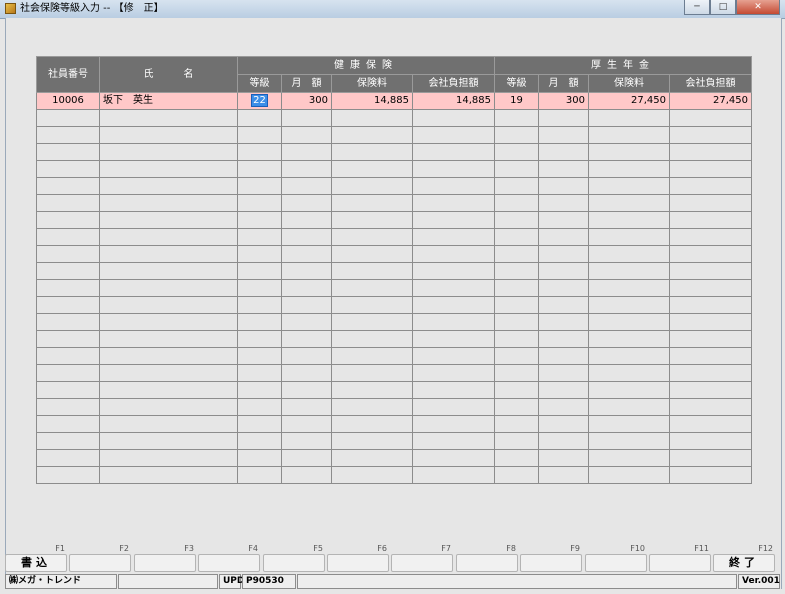 The height and width of the screenshot is (594, 785). Describe the element at coordinates (68, 101) in the screenshot. I see `cell-employee-no: 10006` at that location.